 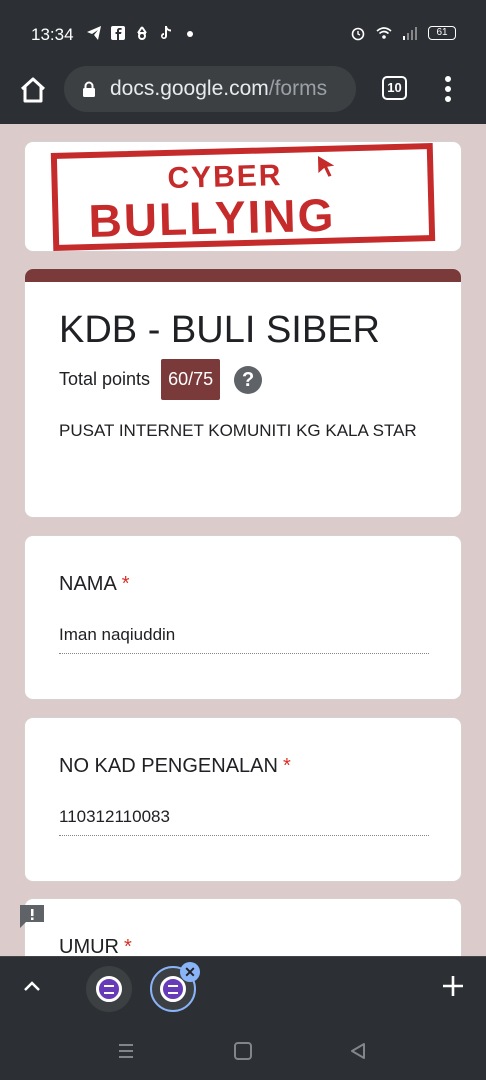 What do you see at coordinates (175, 766) in the screenshot?
I see `question-label: NO KAD PENGENALAN *` at bounding box center [175, 766].